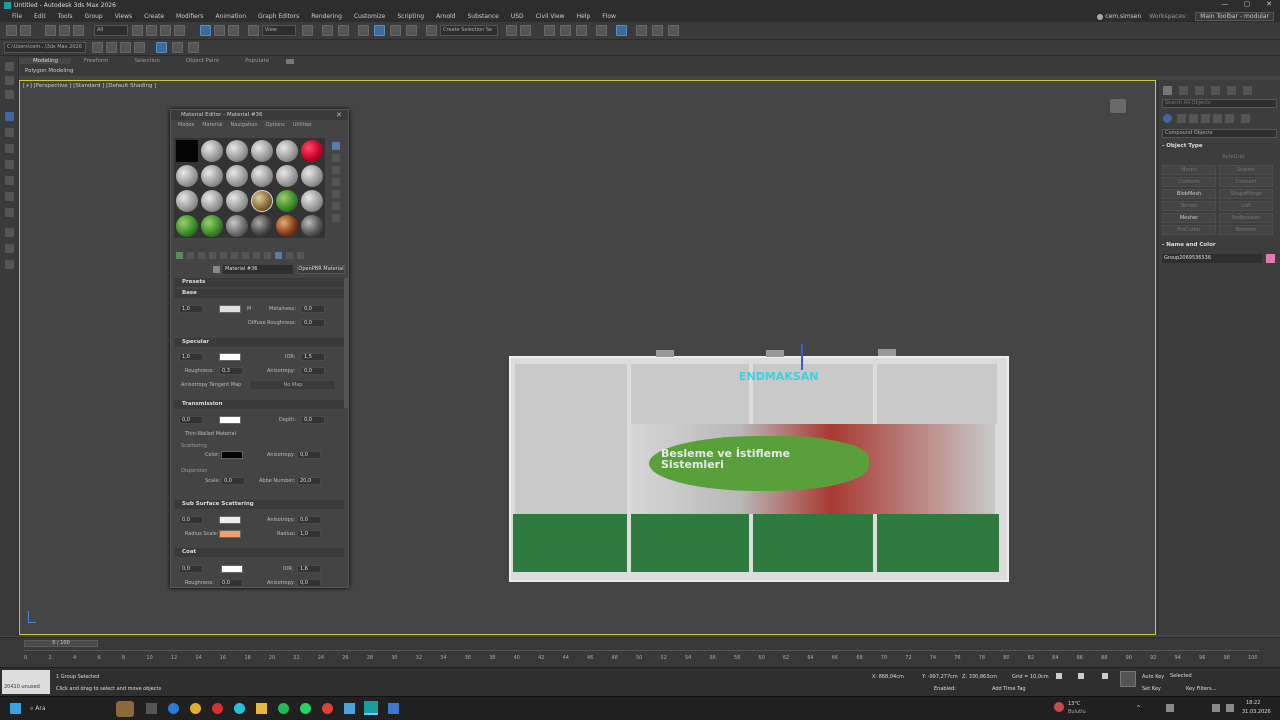  What do you see at coordinates (9, 132) in the screenshot?
I see `motion-tab-icon` at bounding box center [9, 132].